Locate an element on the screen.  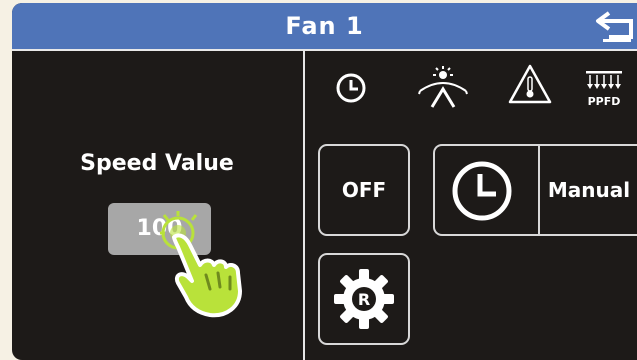
sunrise-icon is located at coordinates (443, 87).